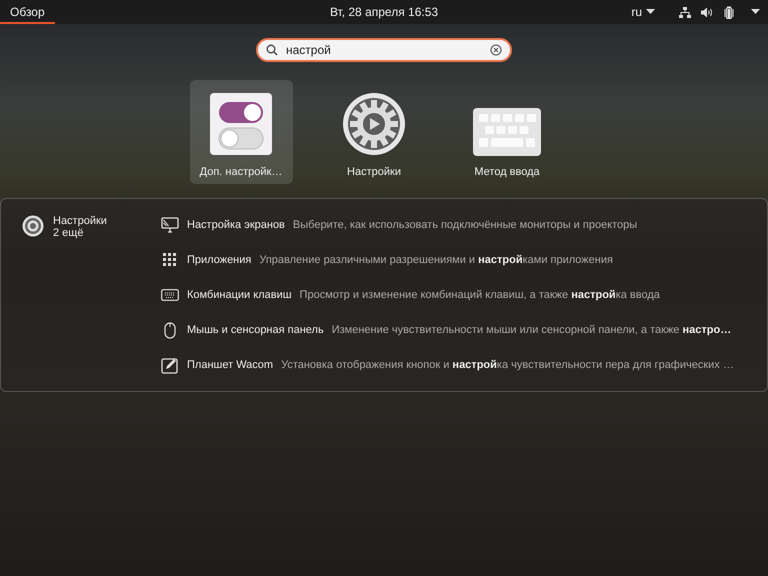 The image size is (768, 576). I want to click on result-item: Настройка экранов Выберите, как использовать подключённые мониторы и проекторы, so click(447, 225).